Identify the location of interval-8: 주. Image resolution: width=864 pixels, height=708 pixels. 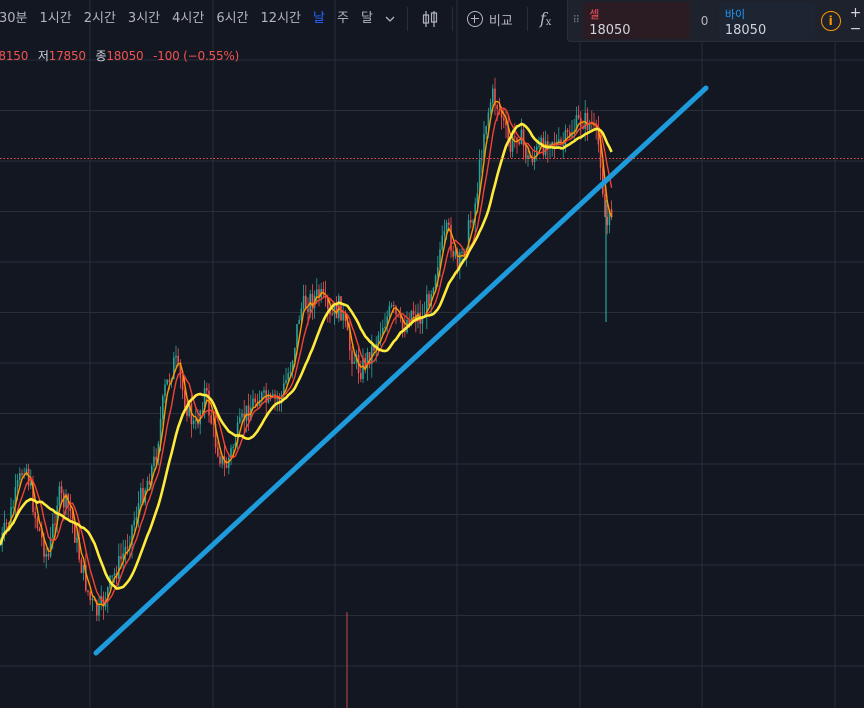
(343, 19).